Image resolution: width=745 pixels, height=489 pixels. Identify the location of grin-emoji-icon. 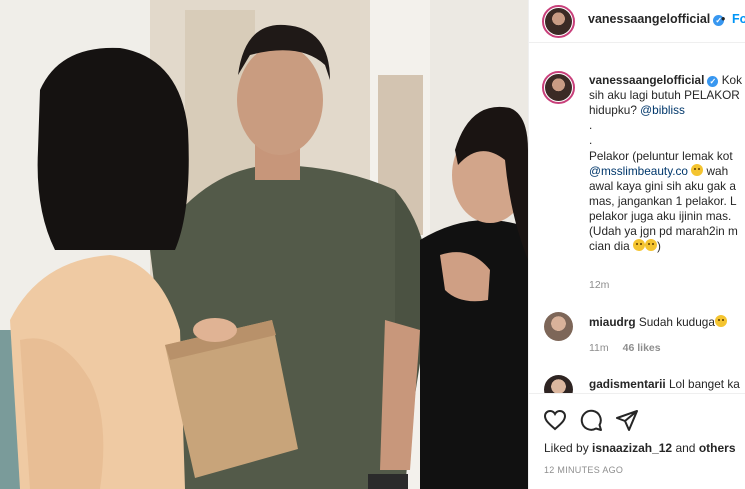
(720, 321).